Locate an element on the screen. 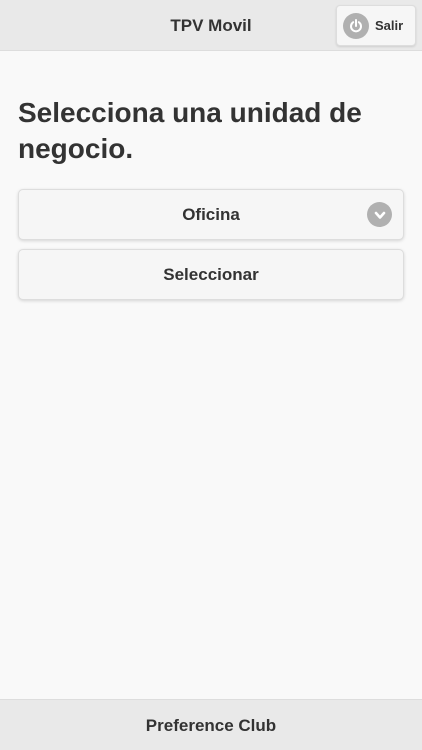 The image size is (422, 750). footer-text: Preference Club is located at coordinates (211, 725).